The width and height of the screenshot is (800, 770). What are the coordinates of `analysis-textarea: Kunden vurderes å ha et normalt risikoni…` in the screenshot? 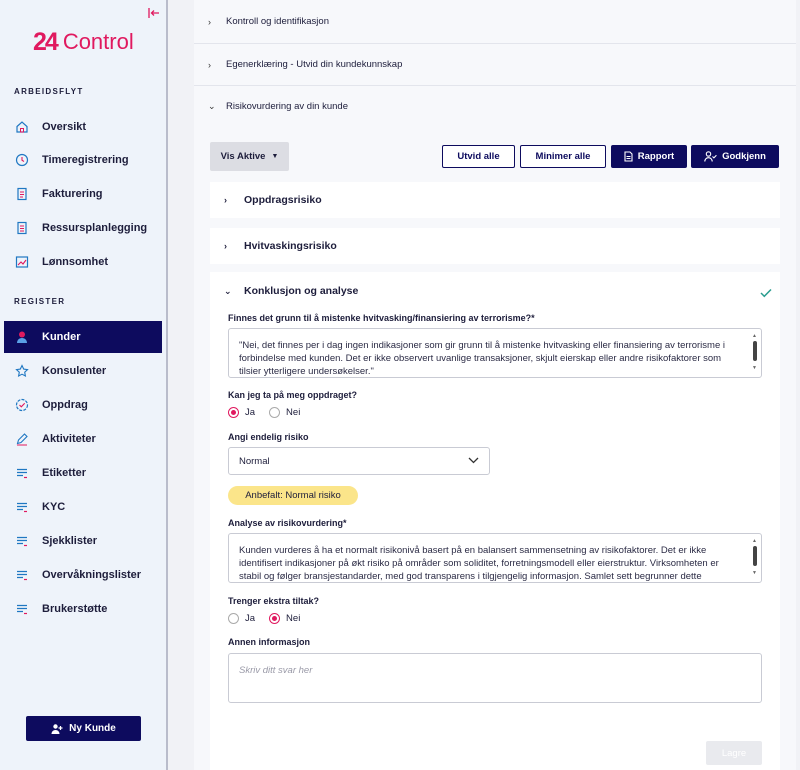 It's located at (495, 558).